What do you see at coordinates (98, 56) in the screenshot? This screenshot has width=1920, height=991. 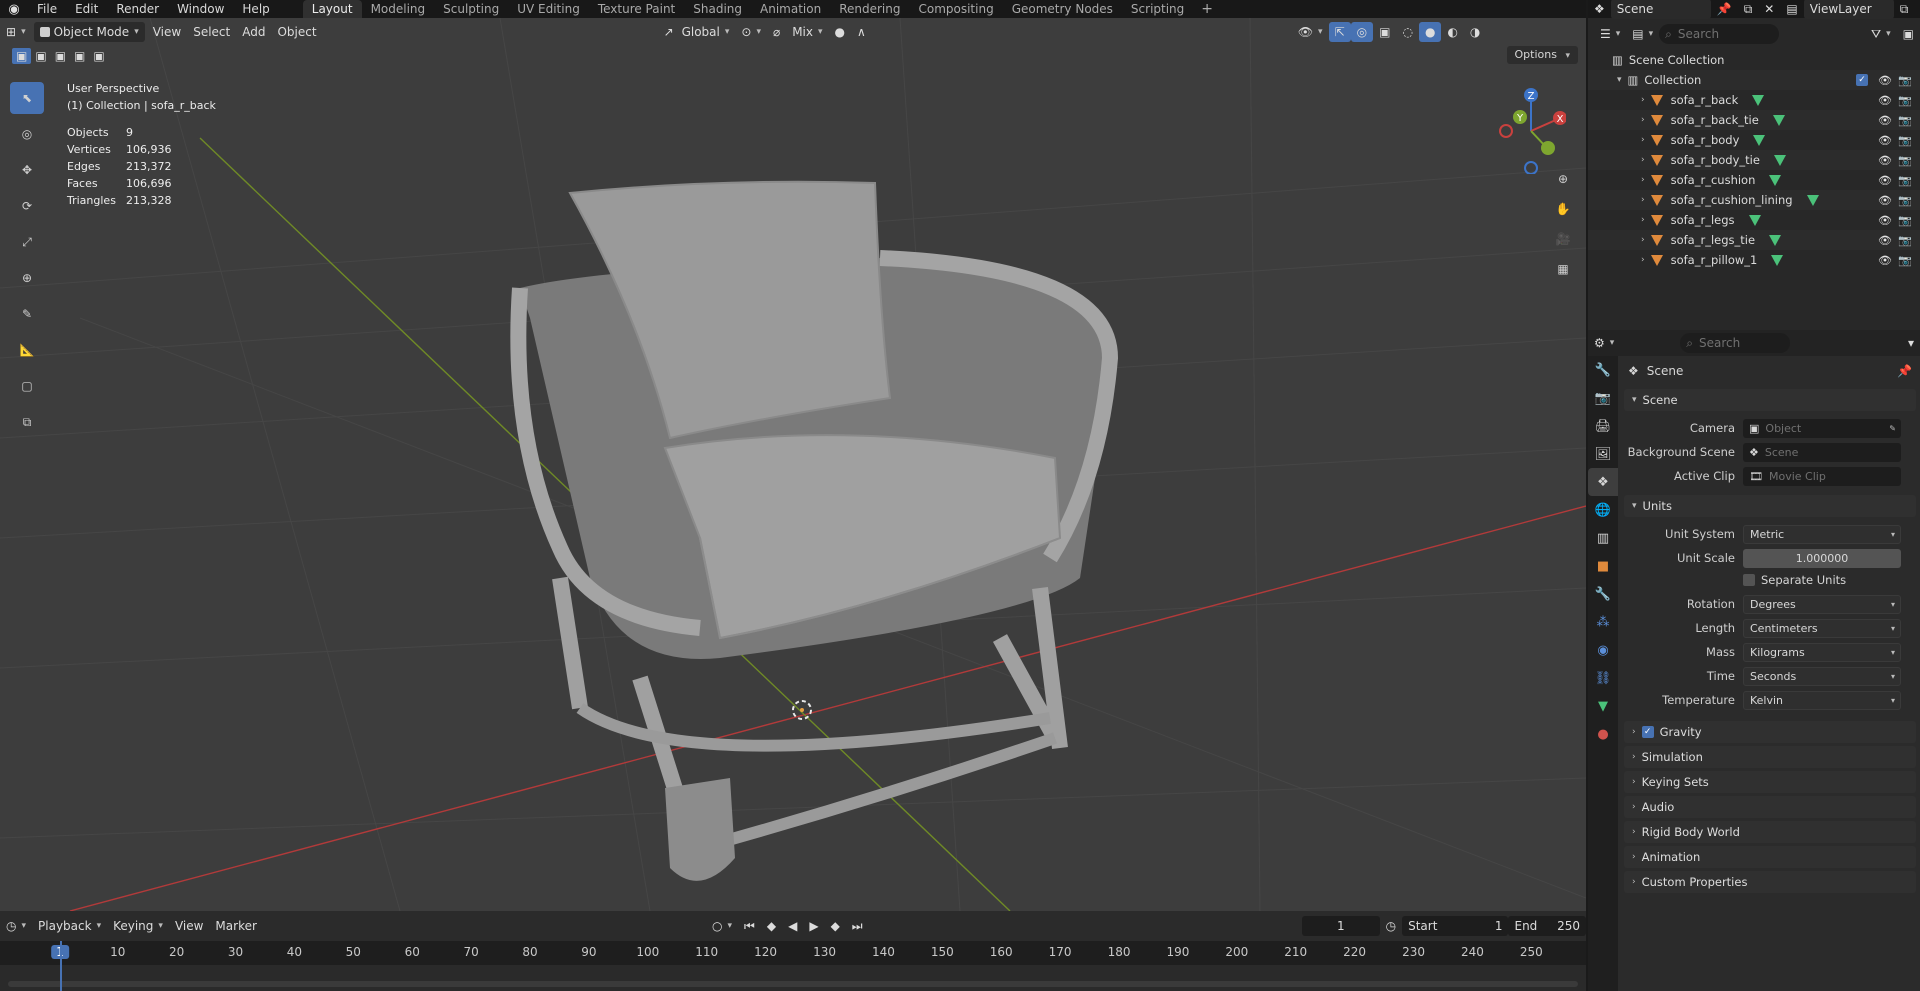 I see `select-intersect-icon: ▣` at bounding box center [98, 56].